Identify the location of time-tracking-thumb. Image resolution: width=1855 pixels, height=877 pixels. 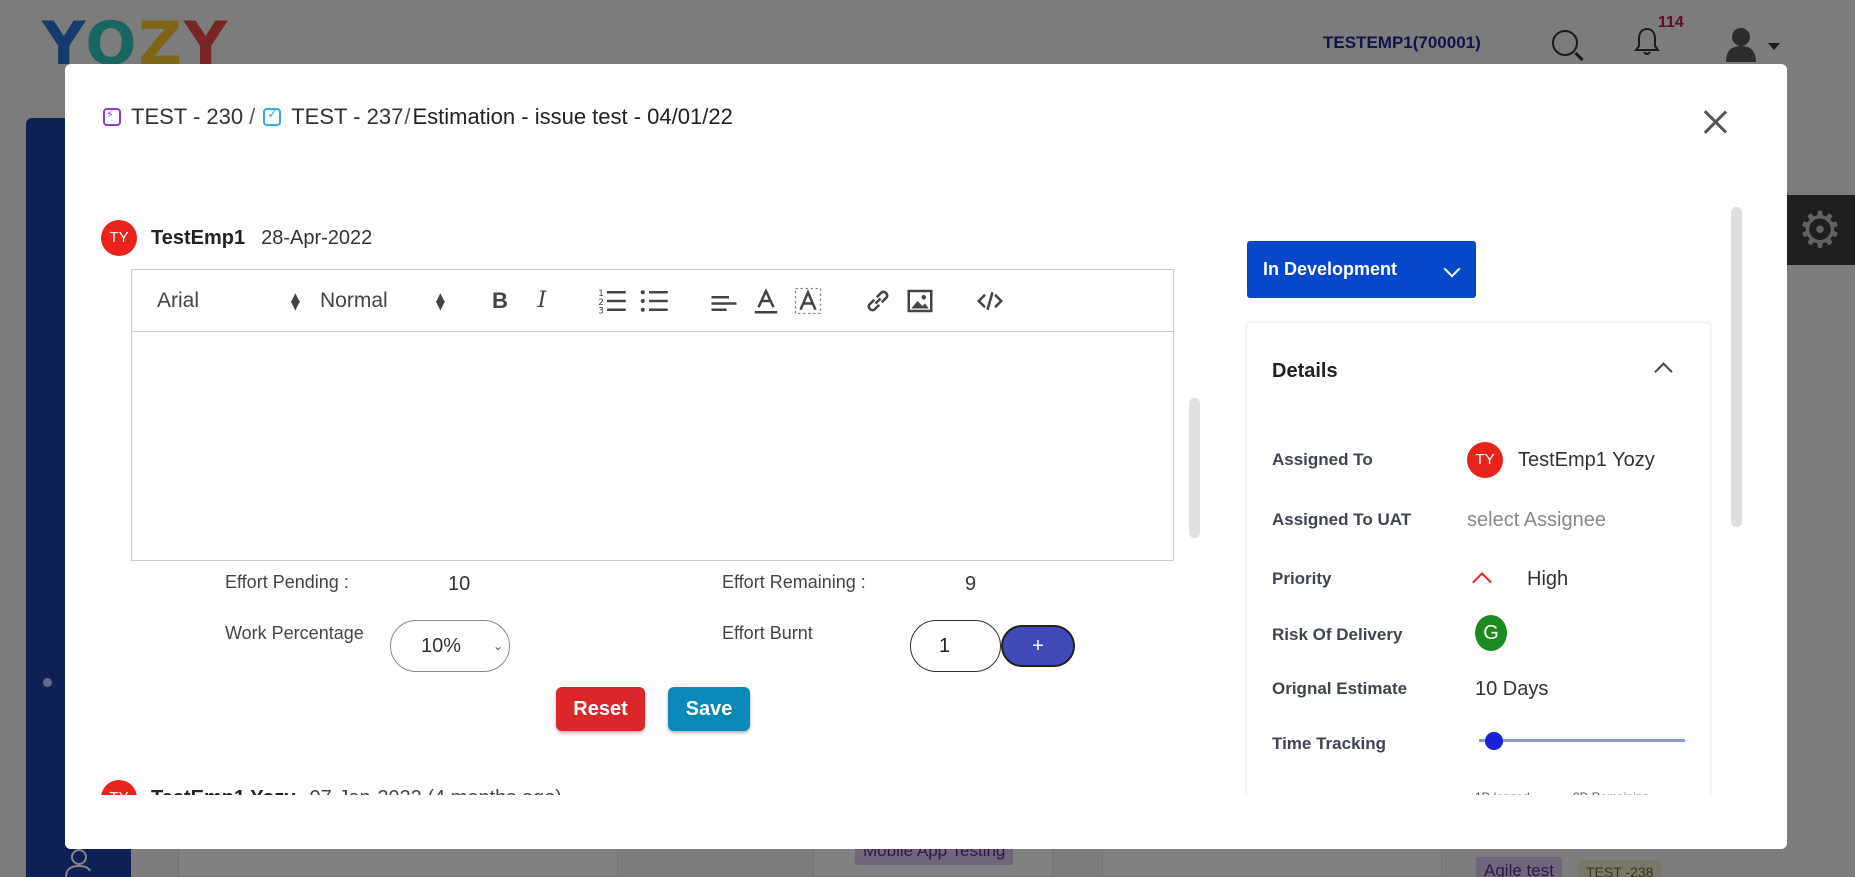
(1494, 741).